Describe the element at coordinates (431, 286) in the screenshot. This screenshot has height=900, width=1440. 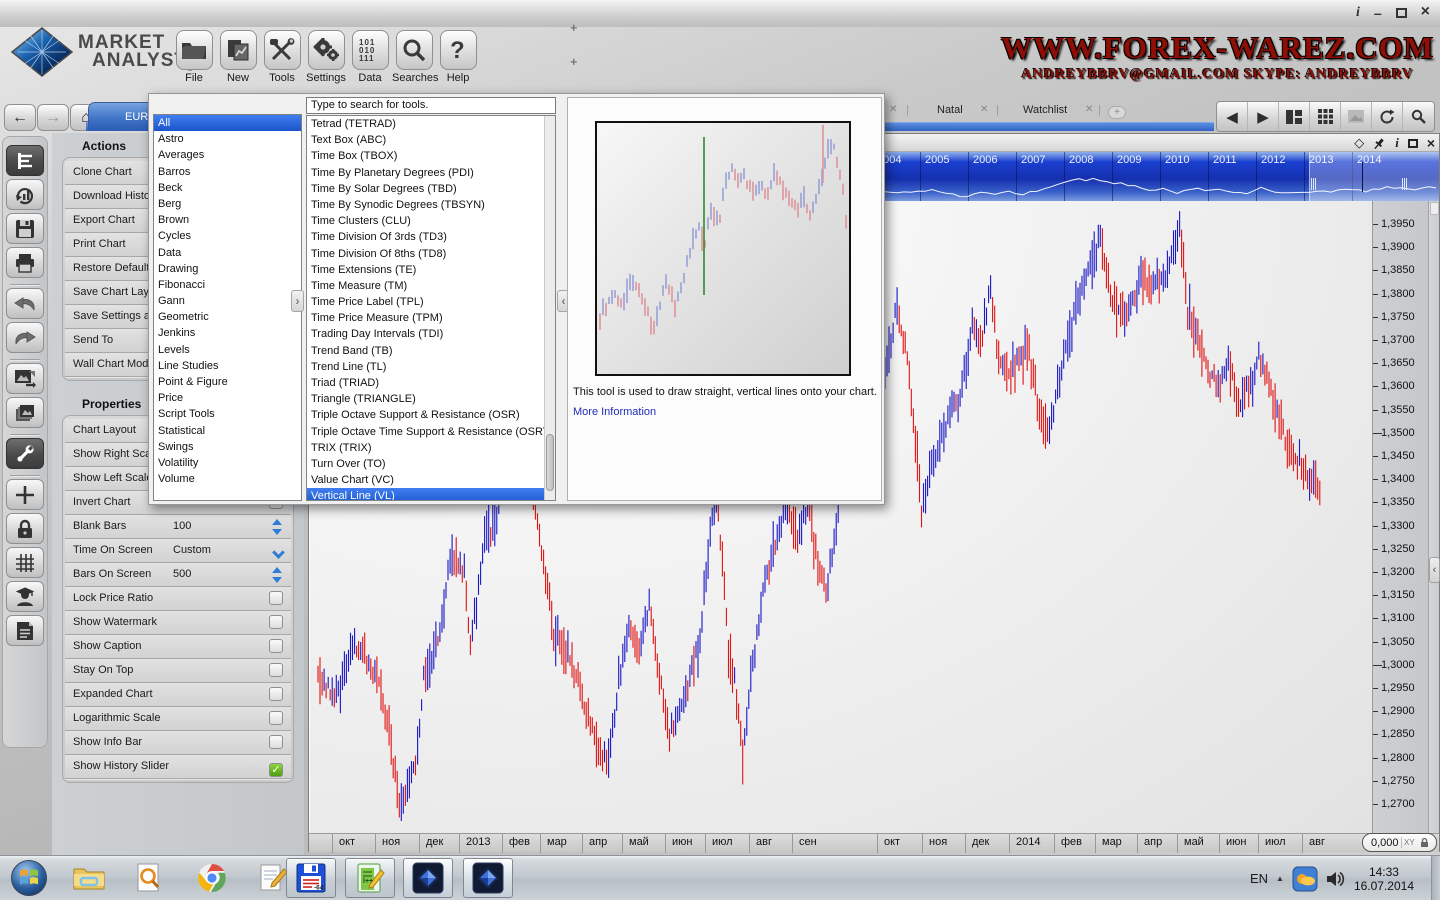
I see `tool-item: Time Measure (TM)` at that location.